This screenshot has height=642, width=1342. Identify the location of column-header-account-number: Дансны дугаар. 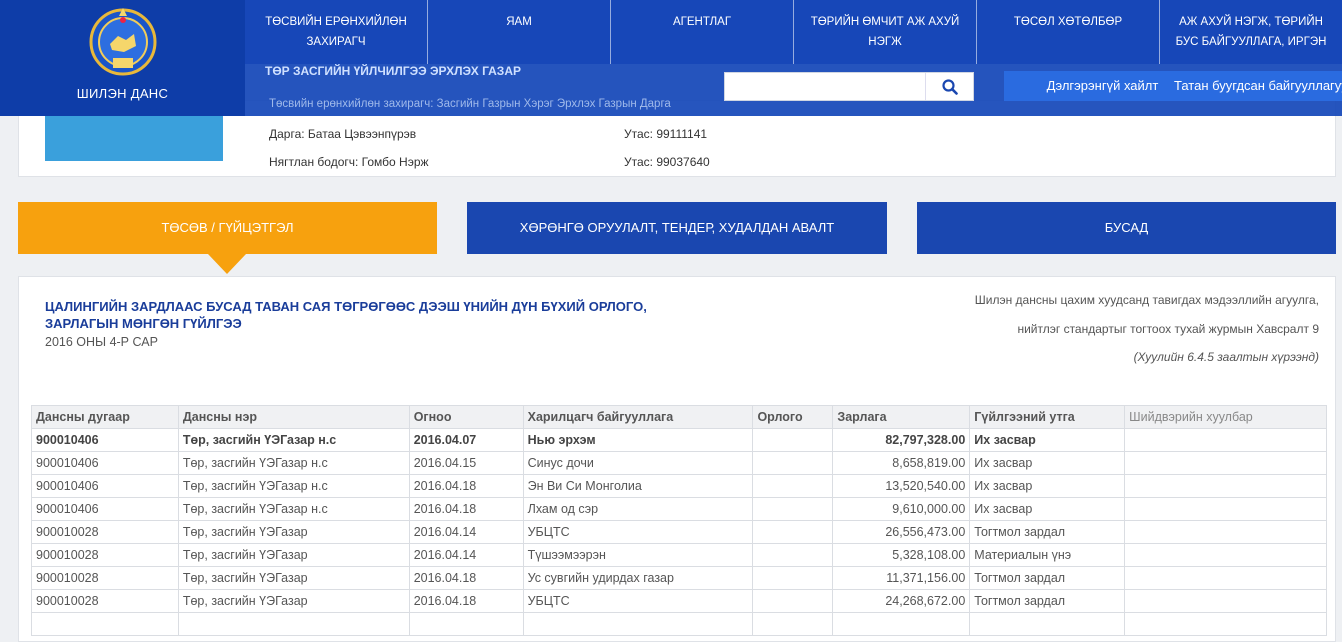
(105, 417).